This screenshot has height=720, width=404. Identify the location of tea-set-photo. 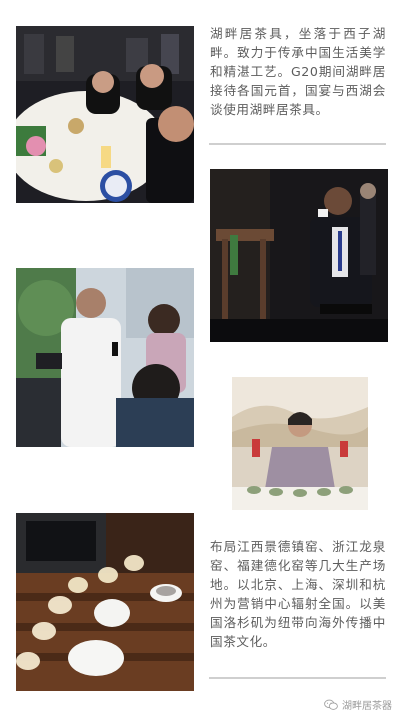
(105, 602).